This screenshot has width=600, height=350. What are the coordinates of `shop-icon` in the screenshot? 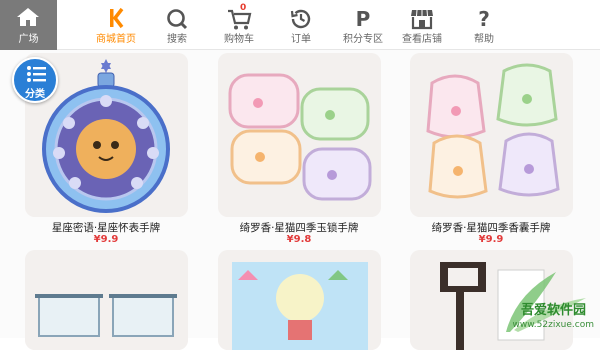 It's located at (422, 19).